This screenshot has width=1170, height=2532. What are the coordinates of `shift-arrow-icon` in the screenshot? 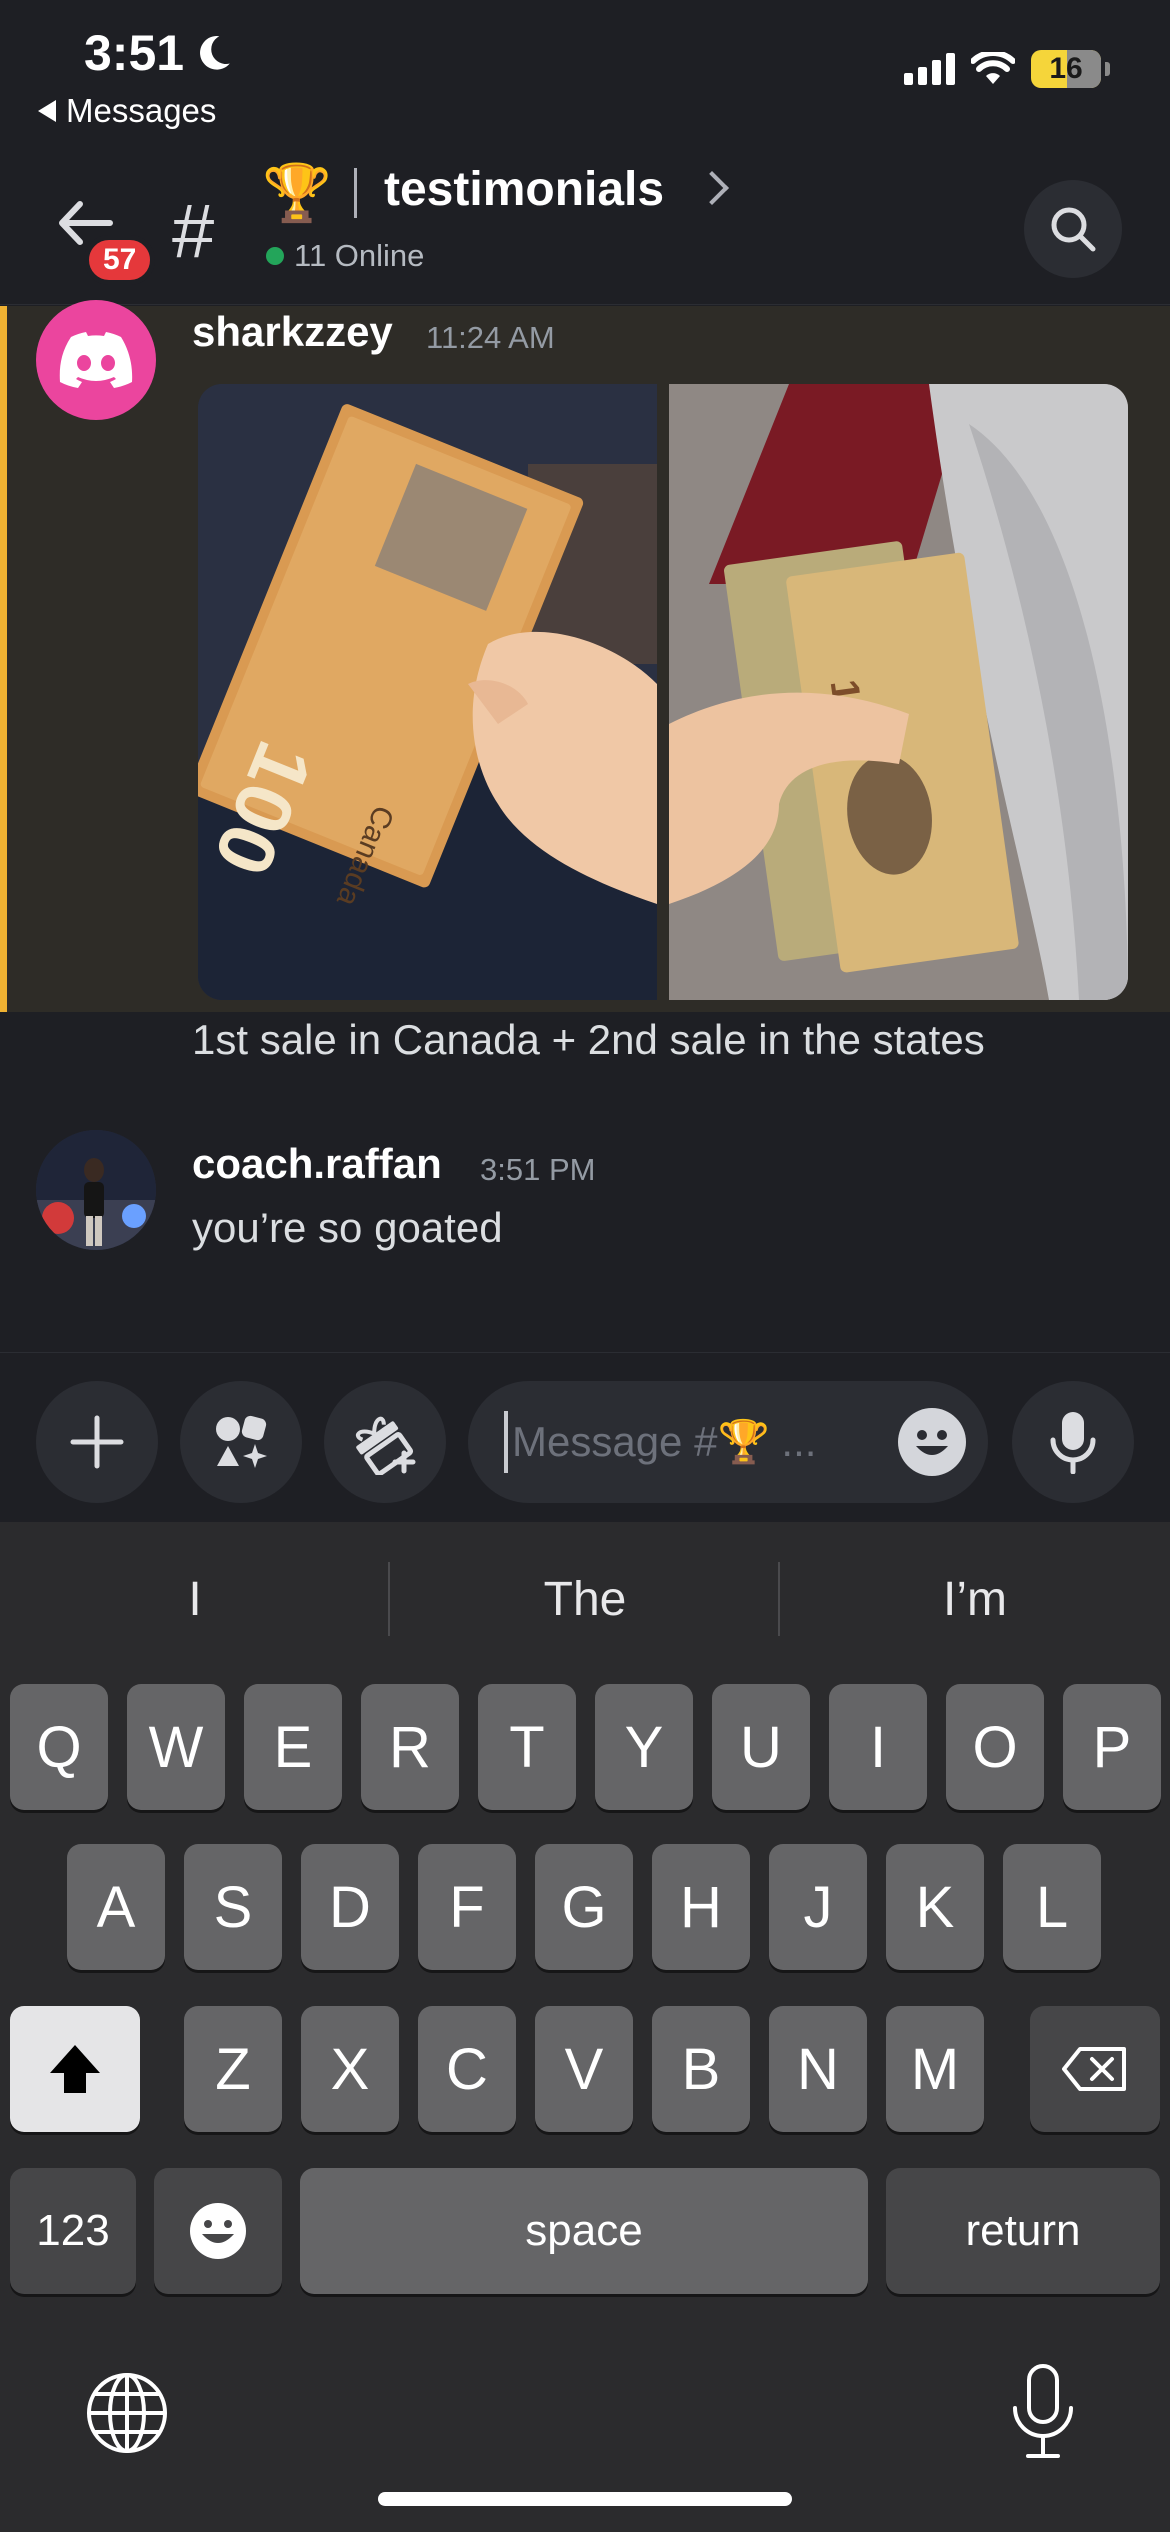 It's located at (75, 2069).